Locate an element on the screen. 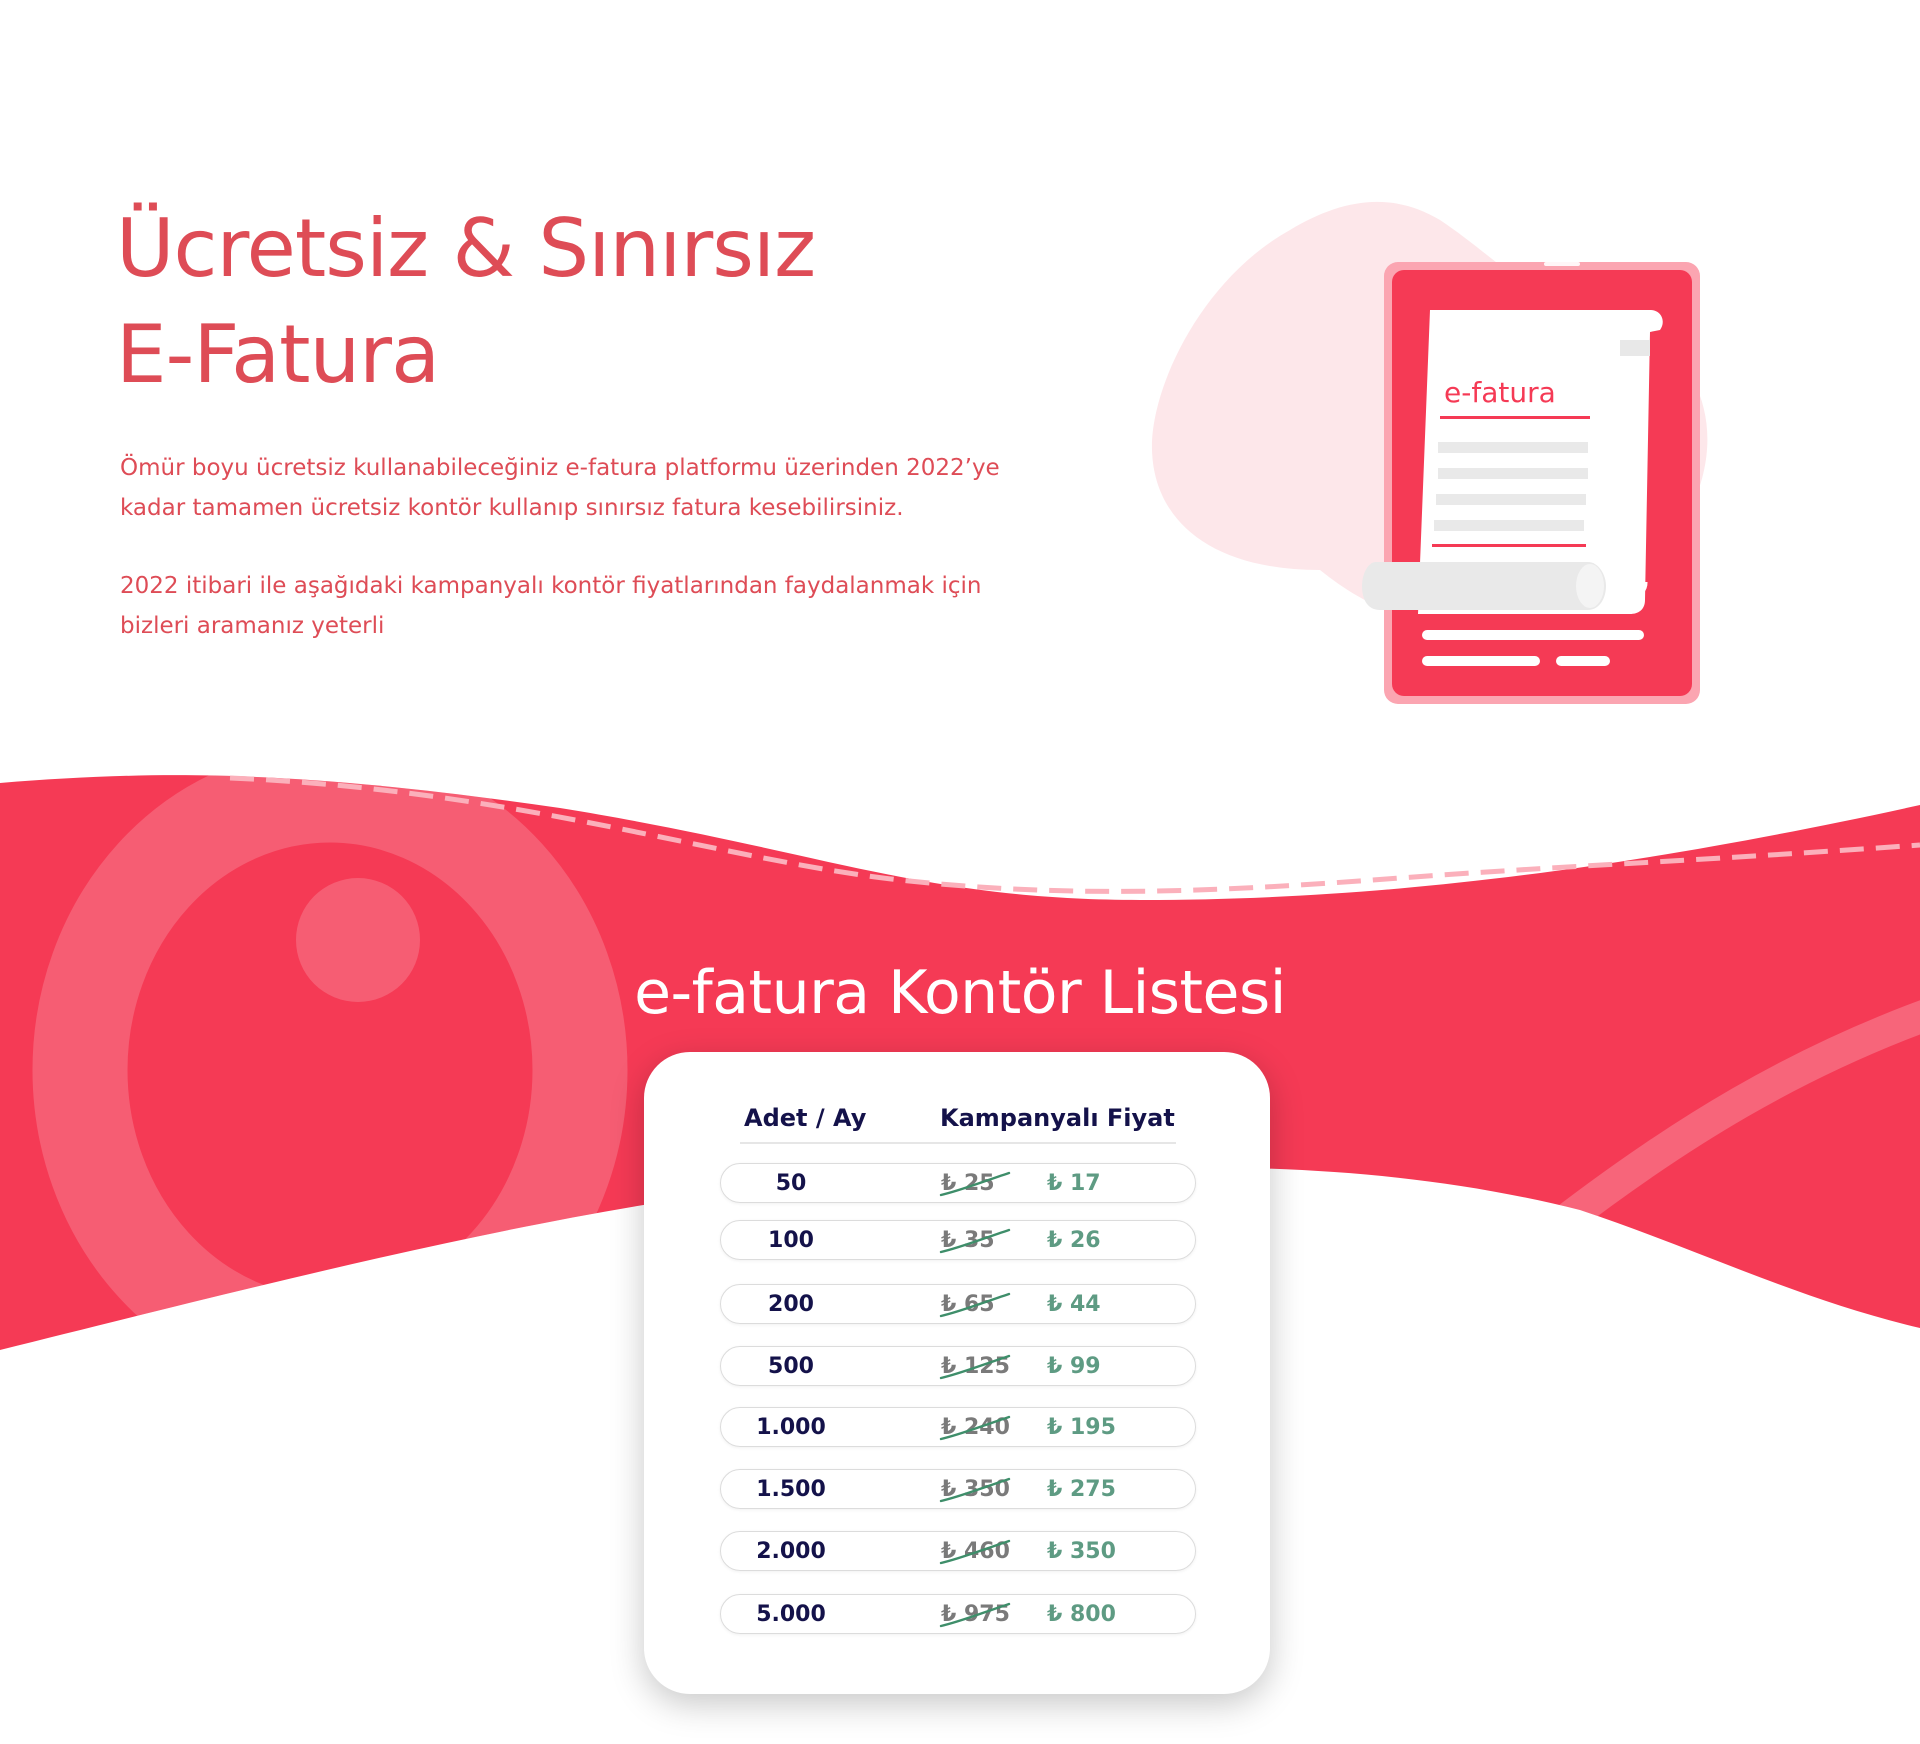  header-divider is located at coordinates (958, 1143).